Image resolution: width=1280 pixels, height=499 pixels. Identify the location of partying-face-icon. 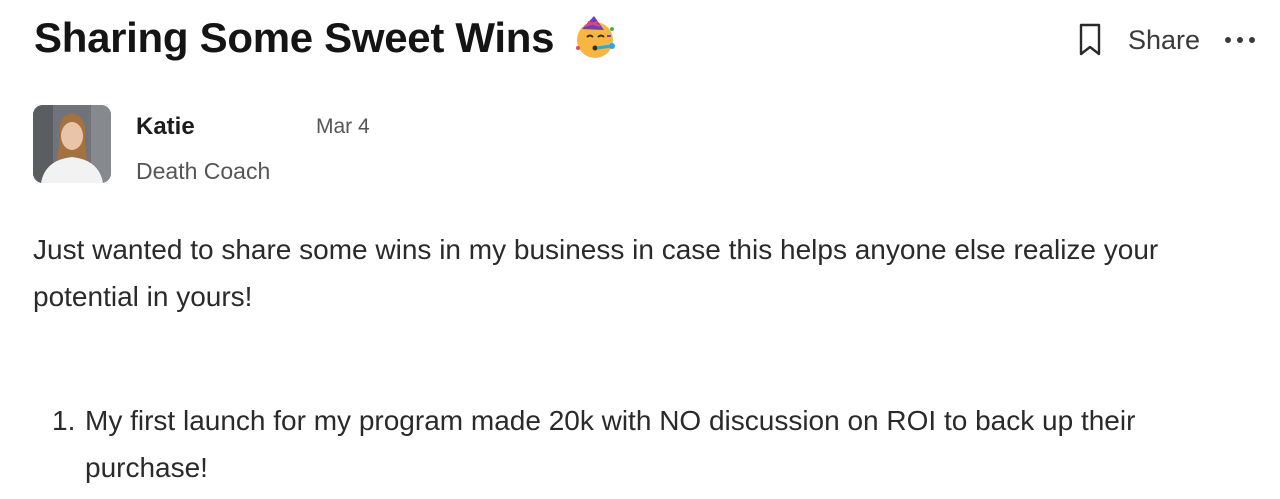
(595, 38).